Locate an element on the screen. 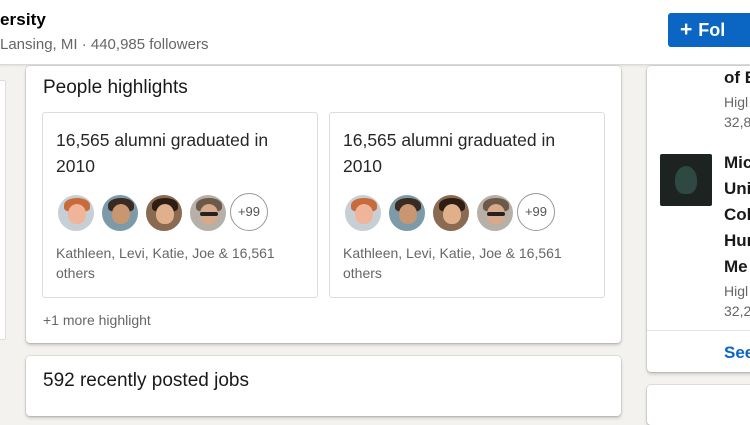 The height and width of the screenshot is (425, 750). more-highlights-link: +1 more highlight is located at coordinates (97, 320).